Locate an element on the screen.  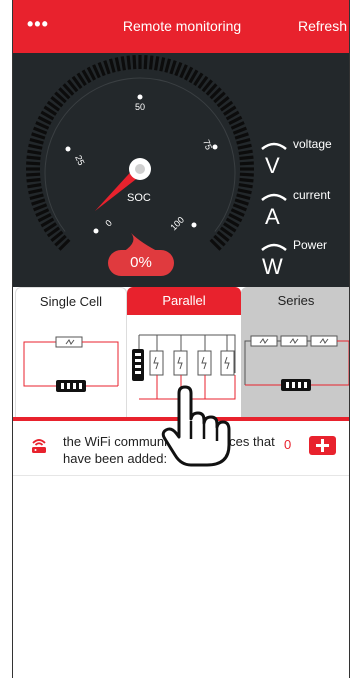
scale-label-0: 0 is located at coordinates (108, 223).